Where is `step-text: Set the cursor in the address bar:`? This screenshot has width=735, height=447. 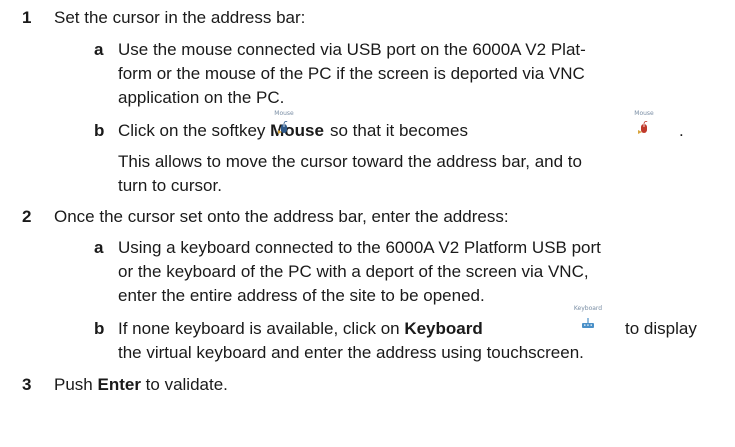 step-text: Set the cursor in the address bar: is located at coordinates (180, 17).